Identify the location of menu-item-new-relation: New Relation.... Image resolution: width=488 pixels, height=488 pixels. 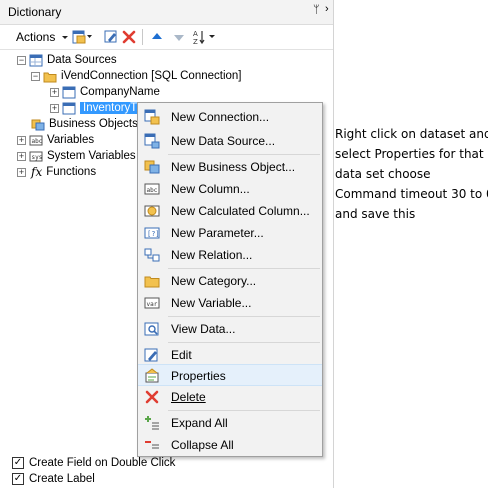
(230, 255).